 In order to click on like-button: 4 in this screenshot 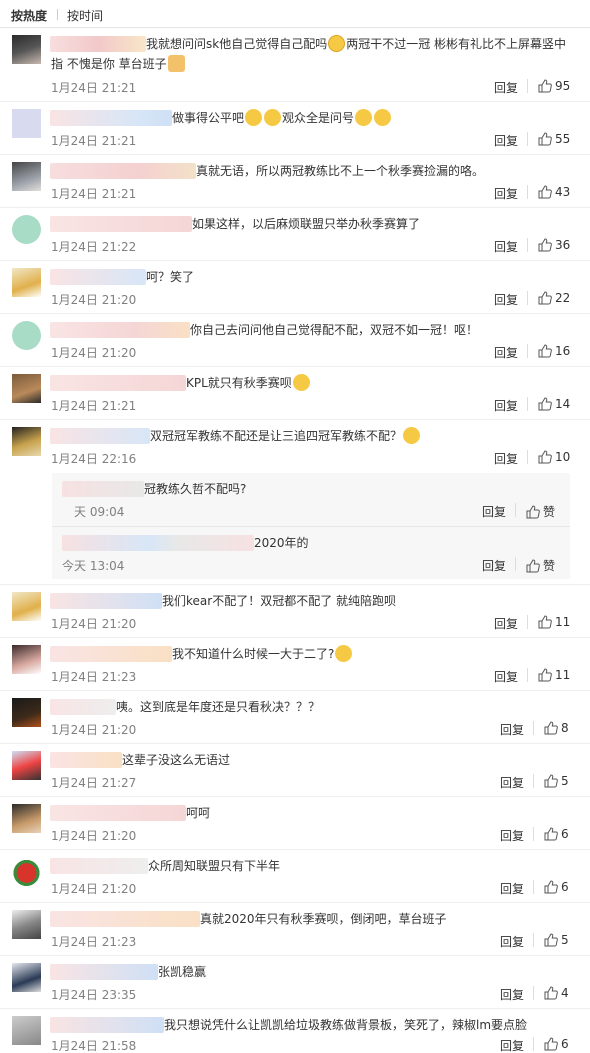, I will do `click(556, 993)`.